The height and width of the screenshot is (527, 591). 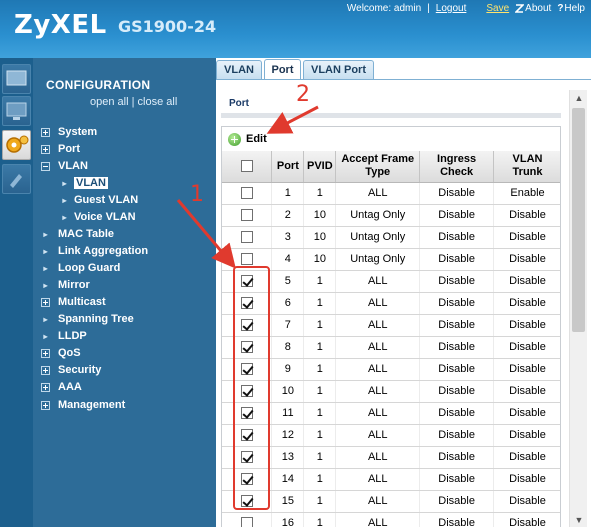 I want to click on table-row: 13 1 ALL Disable Disable, so click(x=391, y=457).